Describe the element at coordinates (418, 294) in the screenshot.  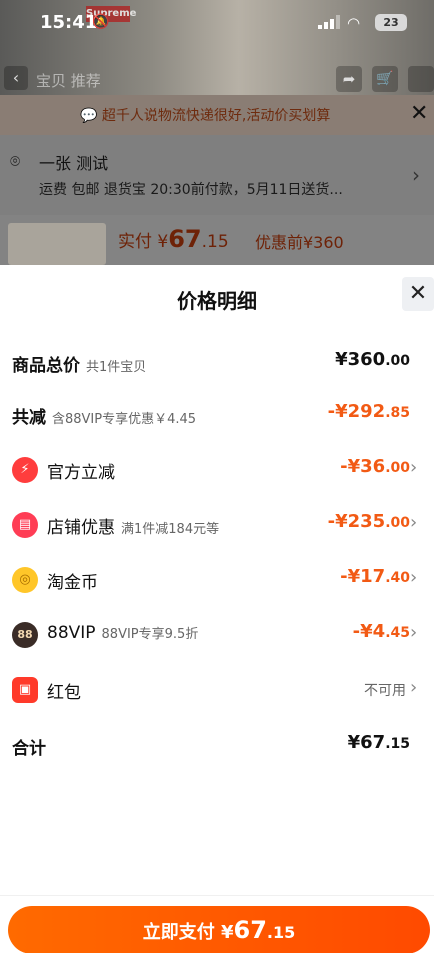
I see `close-icon: ✕` at that location.